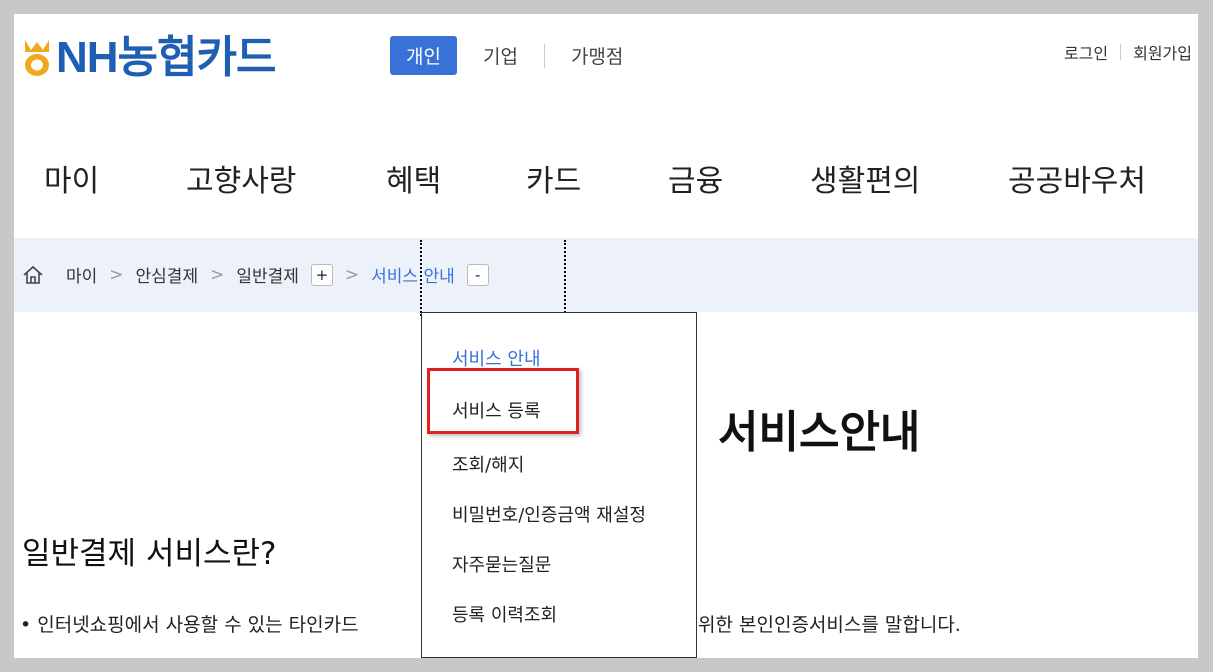 The height and width of the screenshot is (672, 1213). What do you see at coordinates (189, 625) in the screenshot?
I see `description-text: • 인터넷쇼핑에서 사용할 수 있는 타인카드` at bounding box center [189, 625].